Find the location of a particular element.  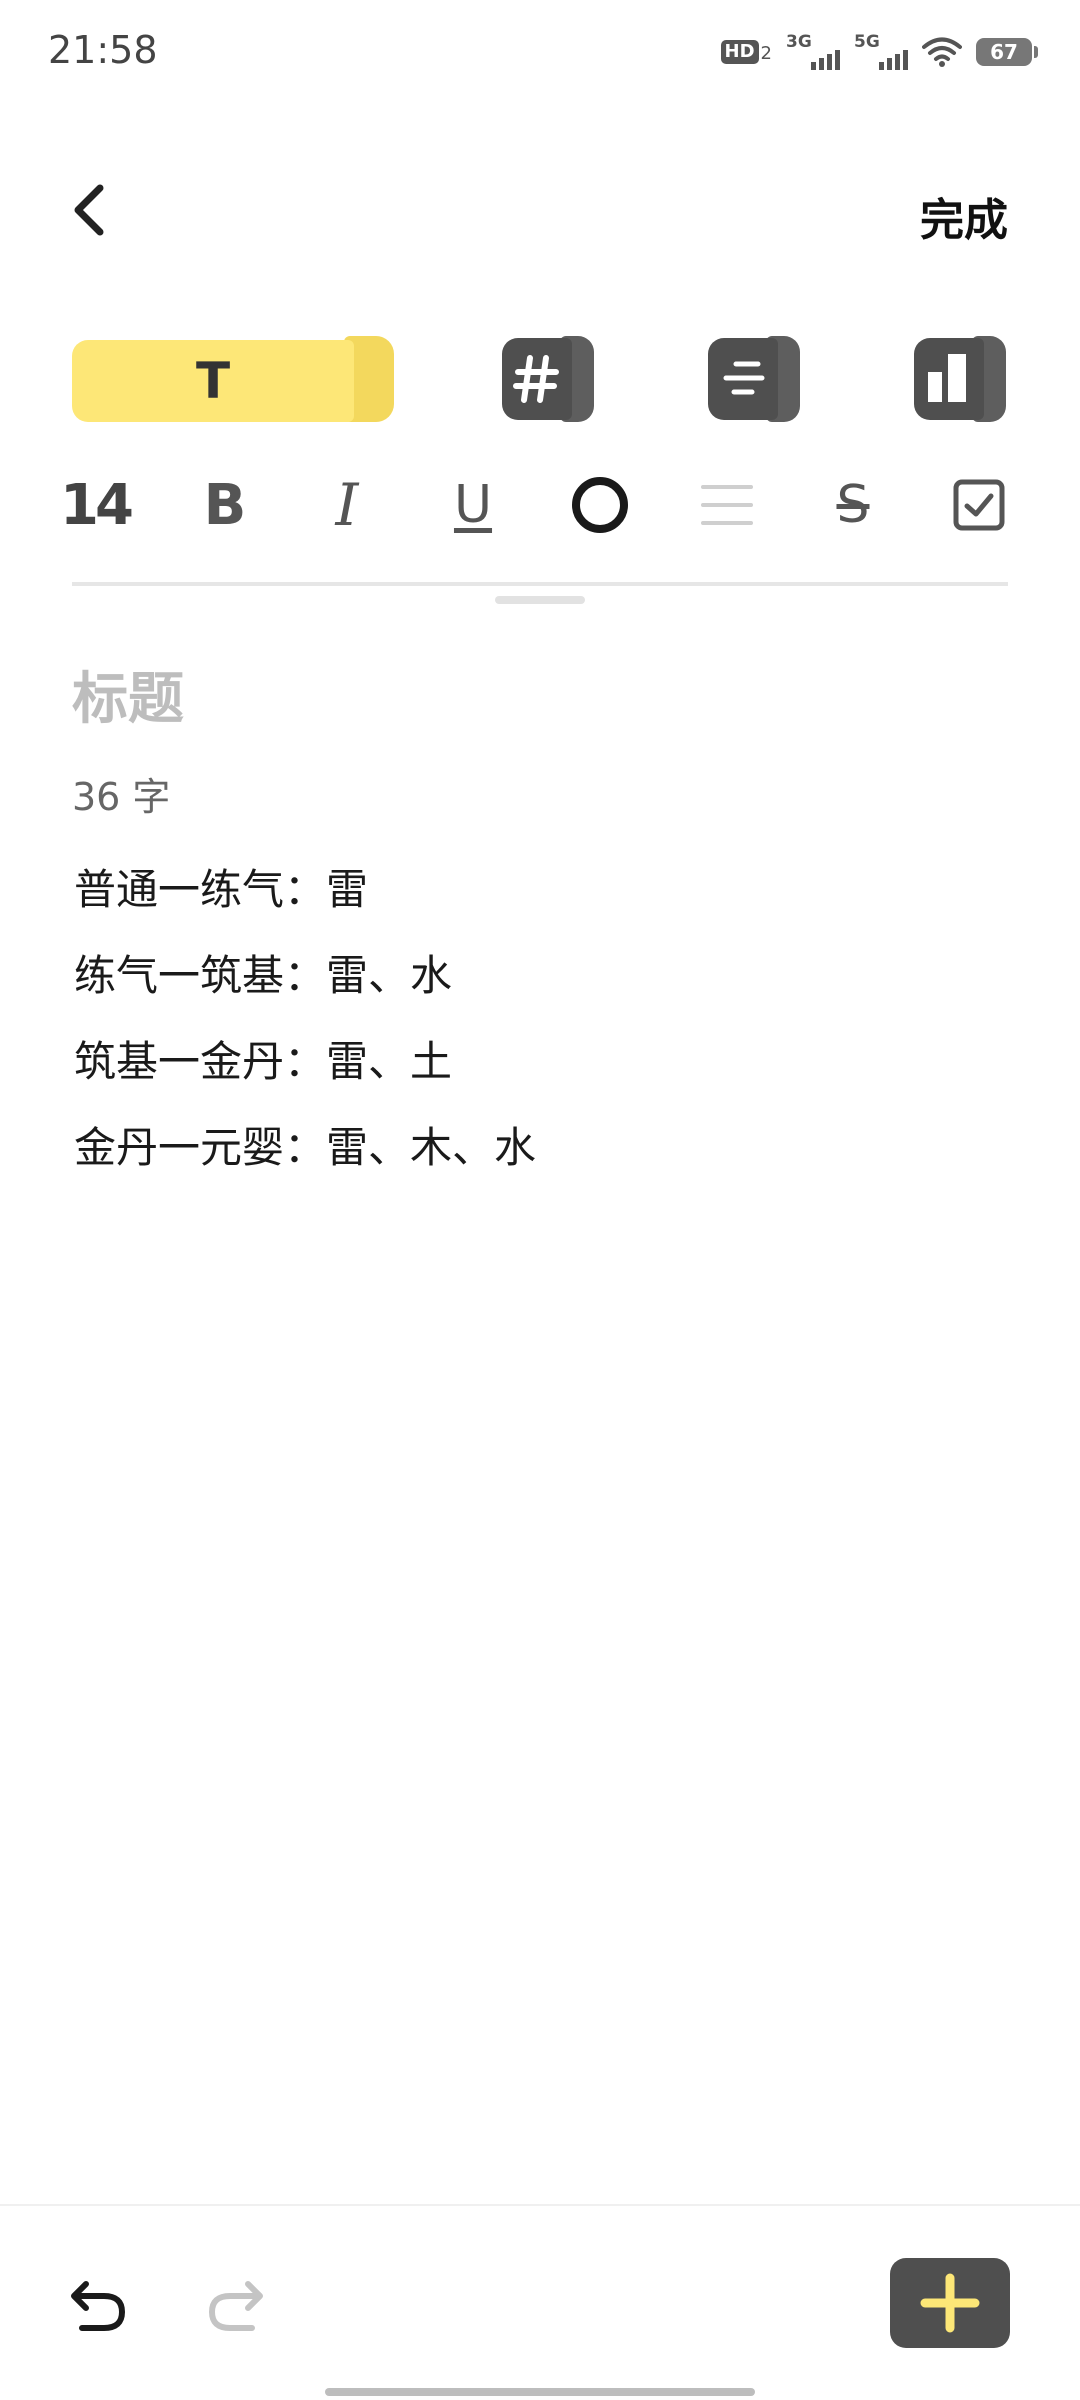

status-bar: 21:58 HD 2 3G 5G 67 is located at coordinates (540, 52).